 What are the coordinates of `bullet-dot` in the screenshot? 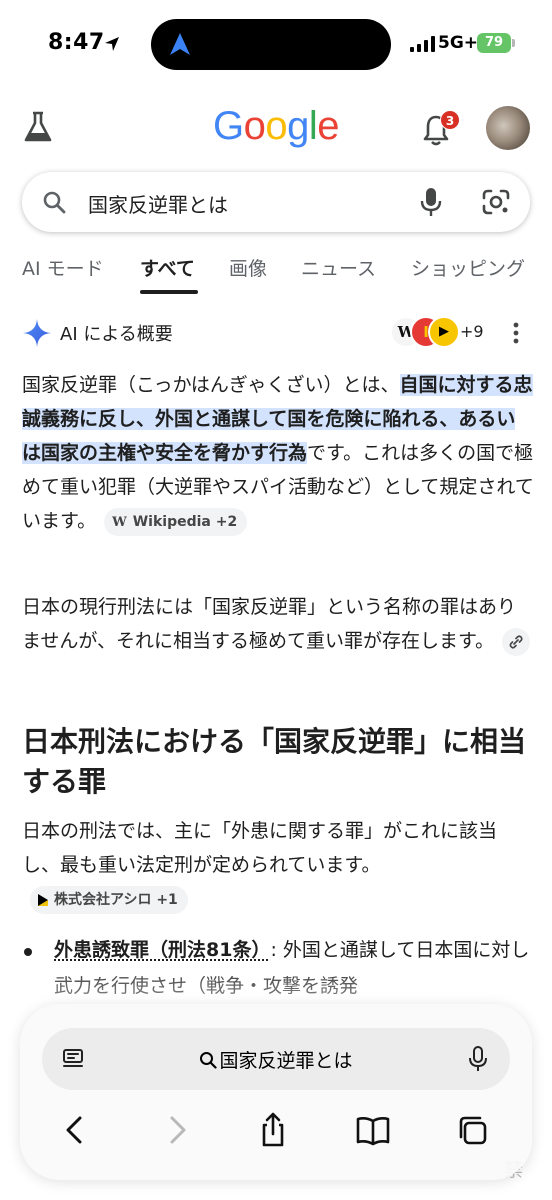 It's located at (28, 952).